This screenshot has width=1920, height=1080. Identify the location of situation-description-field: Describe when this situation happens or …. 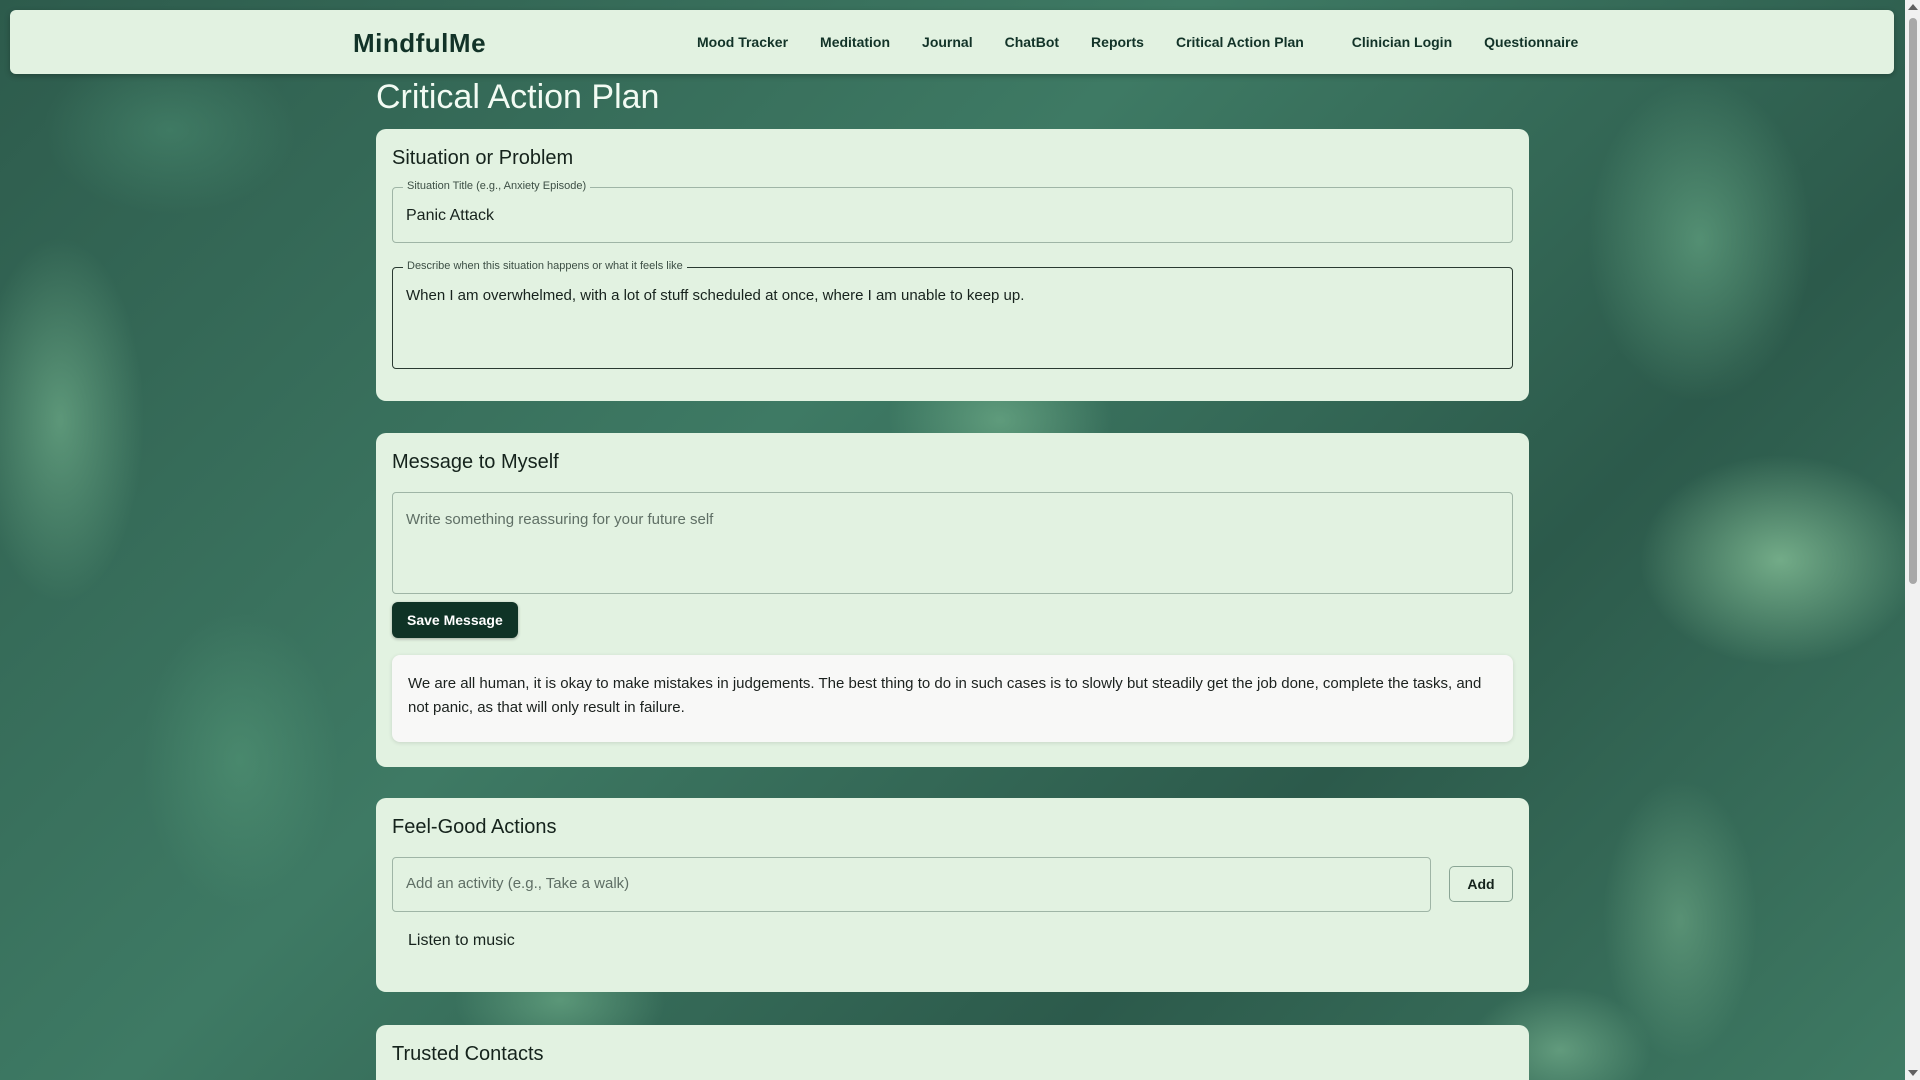
(952, 314).